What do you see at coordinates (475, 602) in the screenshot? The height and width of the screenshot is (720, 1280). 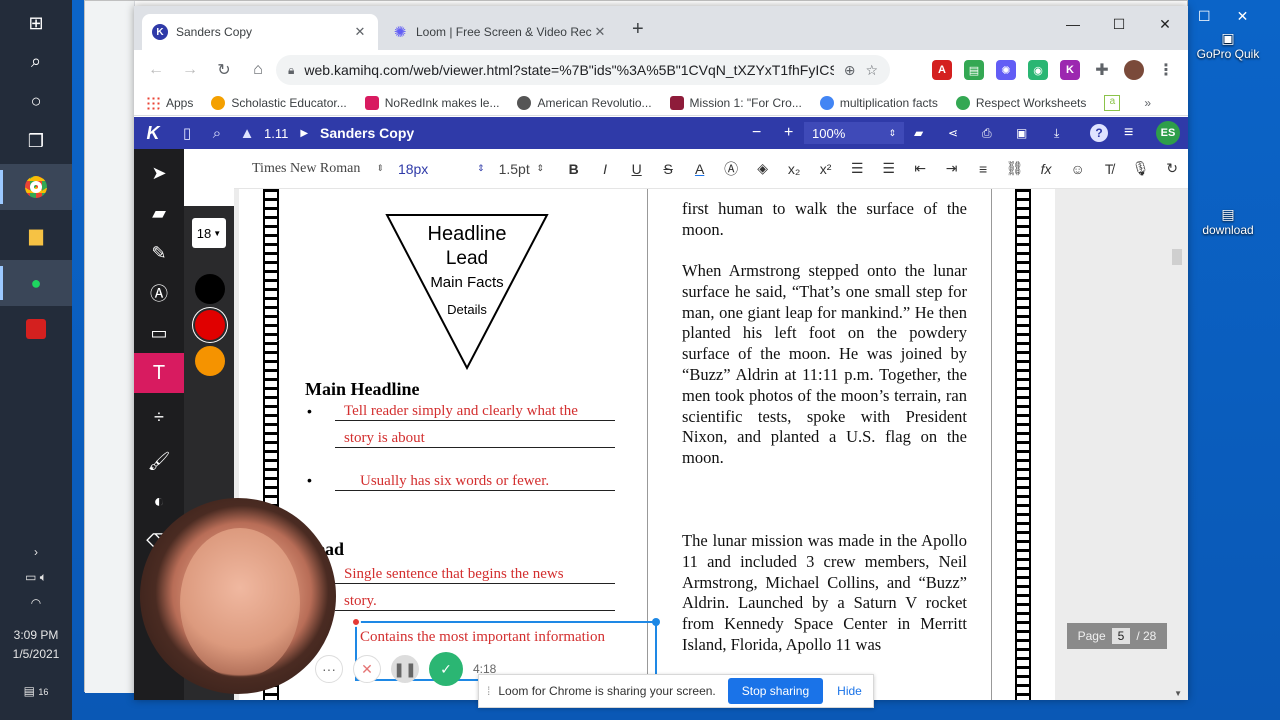 I see `lead-text: story.` at bounding box center [475, 602].